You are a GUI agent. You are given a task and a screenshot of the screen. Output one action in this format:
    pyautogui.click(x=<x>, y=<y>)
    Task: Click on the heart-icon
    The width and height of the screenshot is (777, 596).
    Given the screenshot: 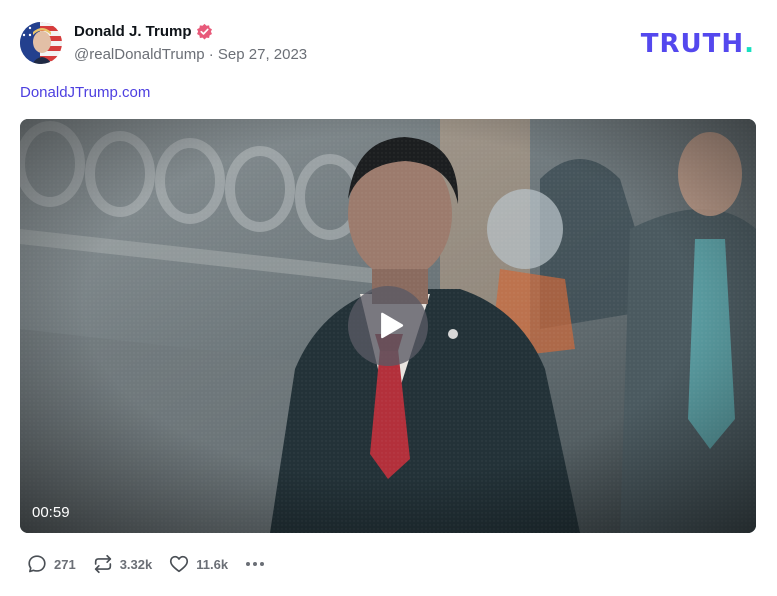 What is the action you would take?
    pyautogui.click(x=179, y=564)
    